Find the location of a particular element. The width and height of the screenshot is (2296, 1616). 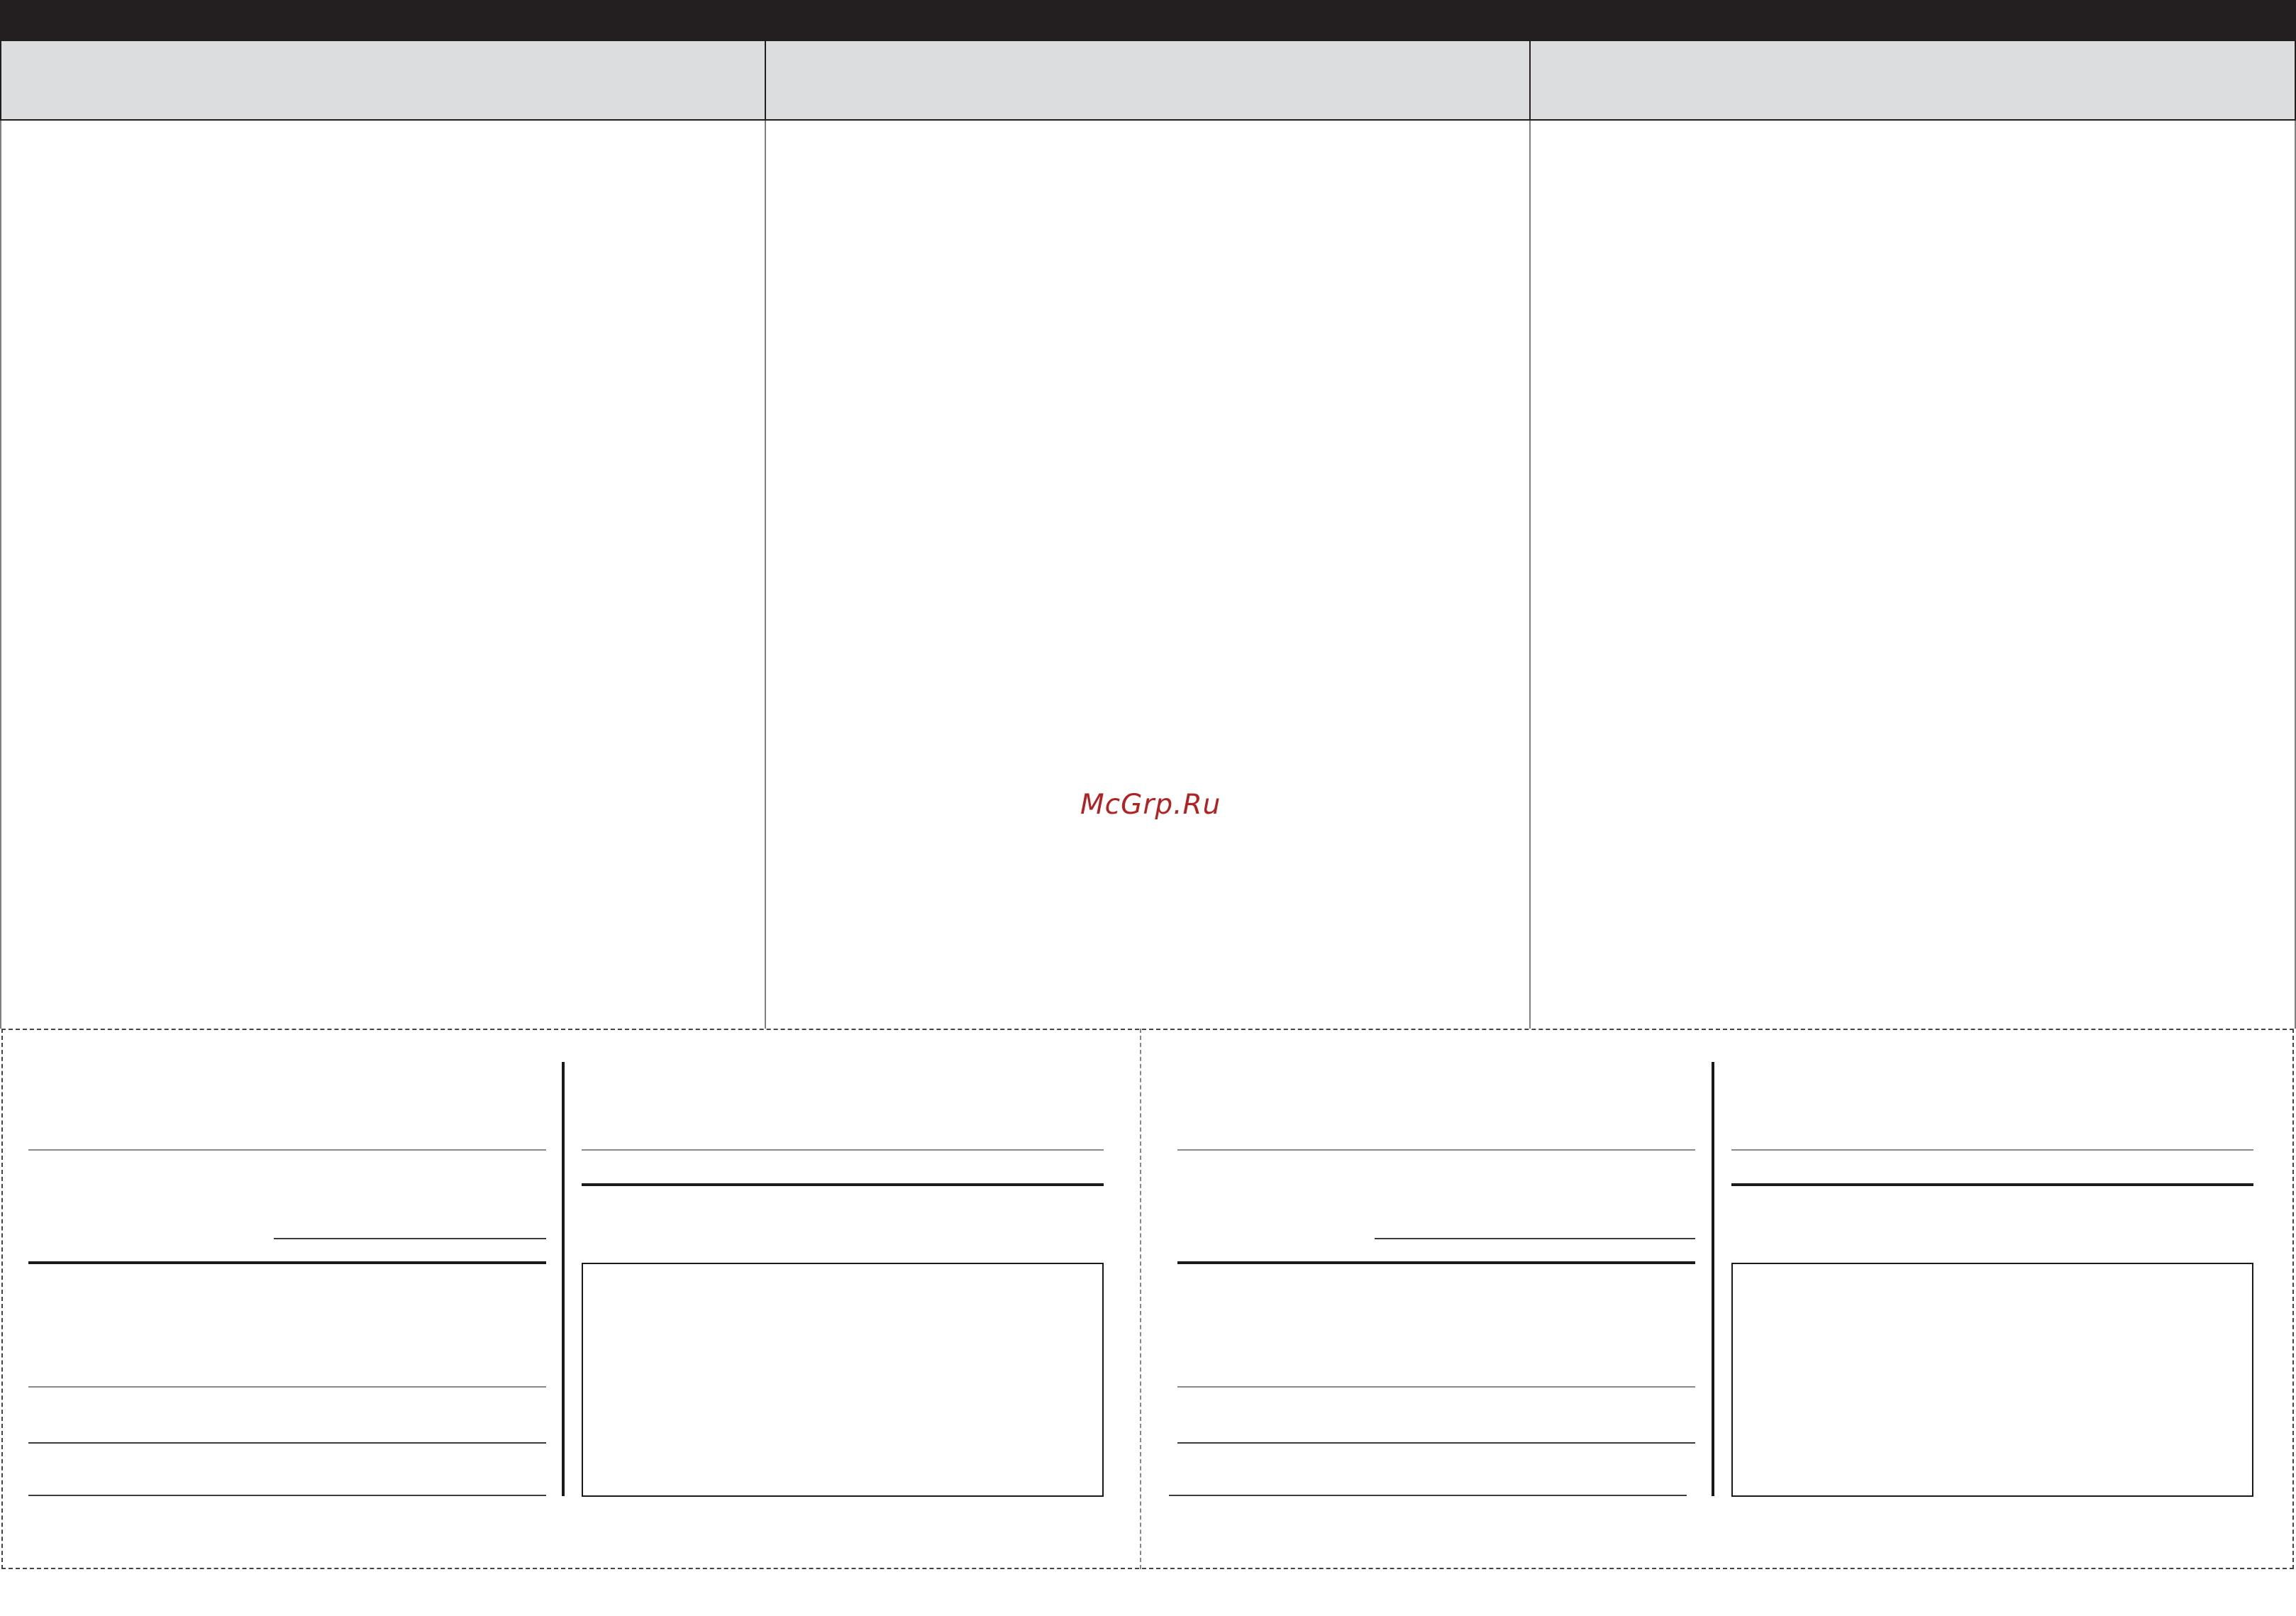

column-3-header is located at coordinates (1912, 20).